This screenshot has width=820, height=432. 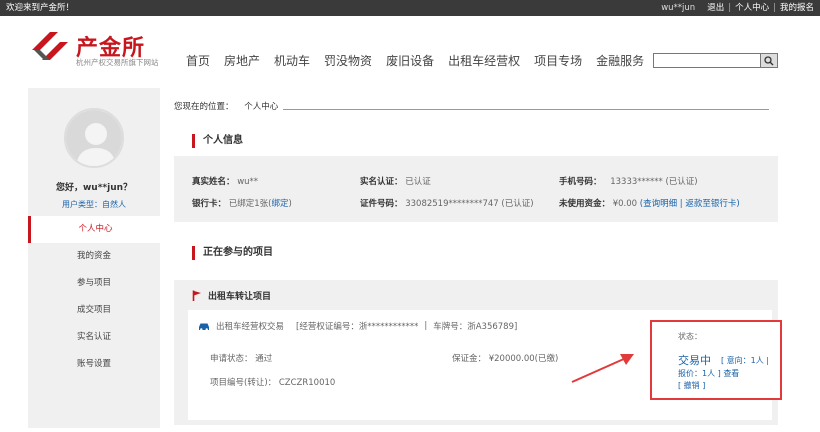 What do you see at coordinates (290, 204) in the screenshot?
I see `bank-card-end: )` at bounding box center [290, 204].